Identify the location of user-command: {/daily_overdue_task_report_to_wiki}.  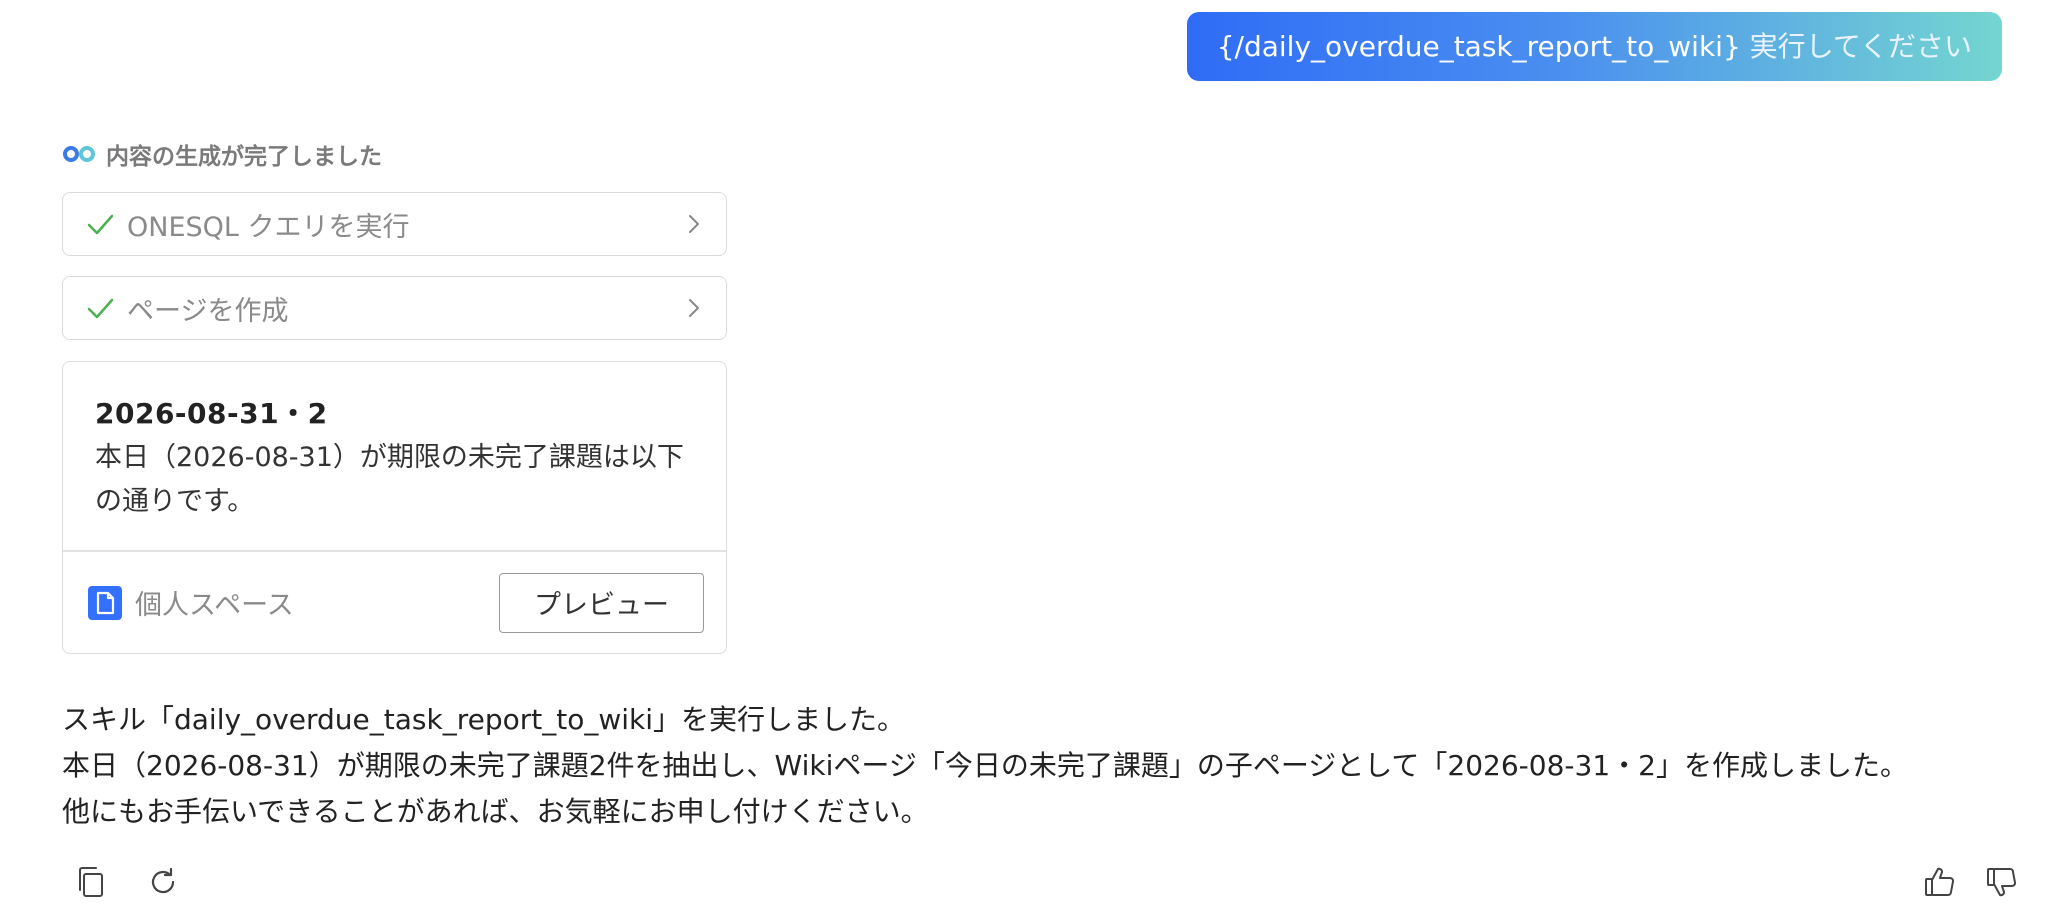
(1478, 46).